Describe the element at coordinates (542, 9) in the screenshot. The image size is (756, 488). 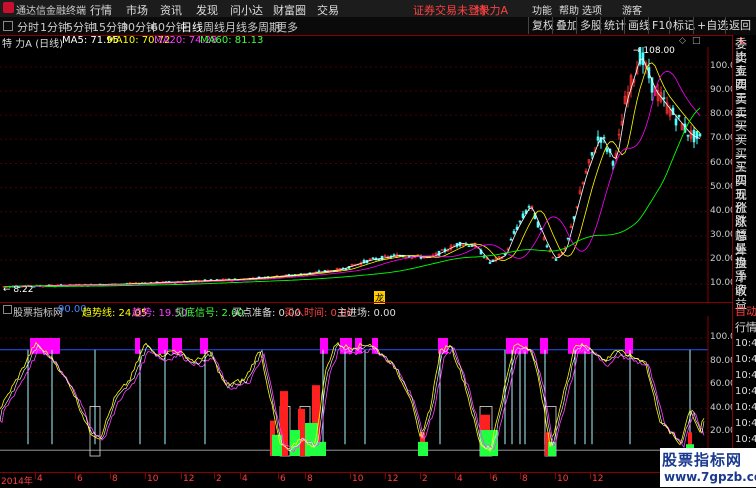
I see `menu-item-function: 功能` at that location.